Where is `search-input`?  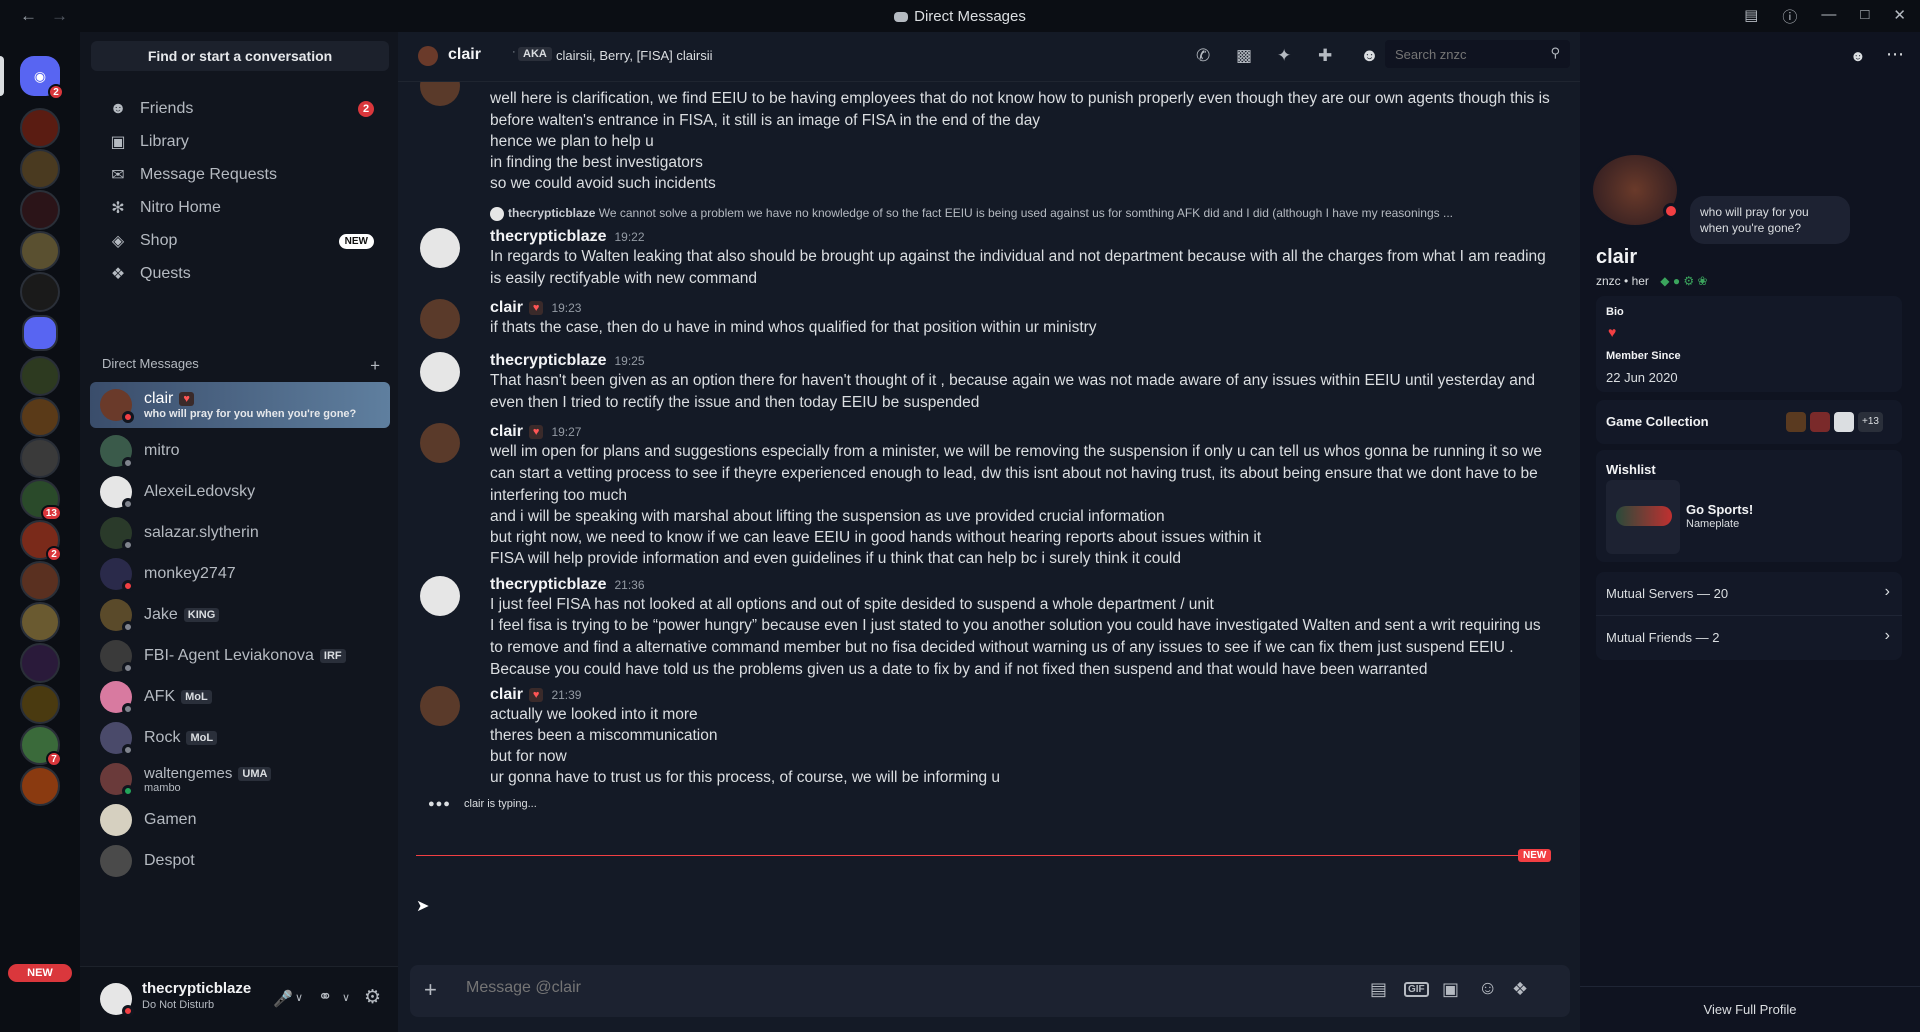 search-input is located at coordinates (1470, 54).